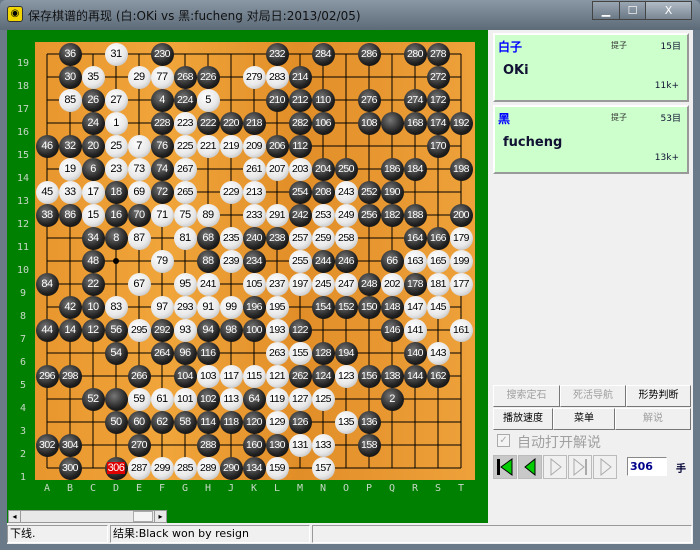 The height and width of the screenshot is (550, 700). I want to click on play-icon, so click(606, 467).